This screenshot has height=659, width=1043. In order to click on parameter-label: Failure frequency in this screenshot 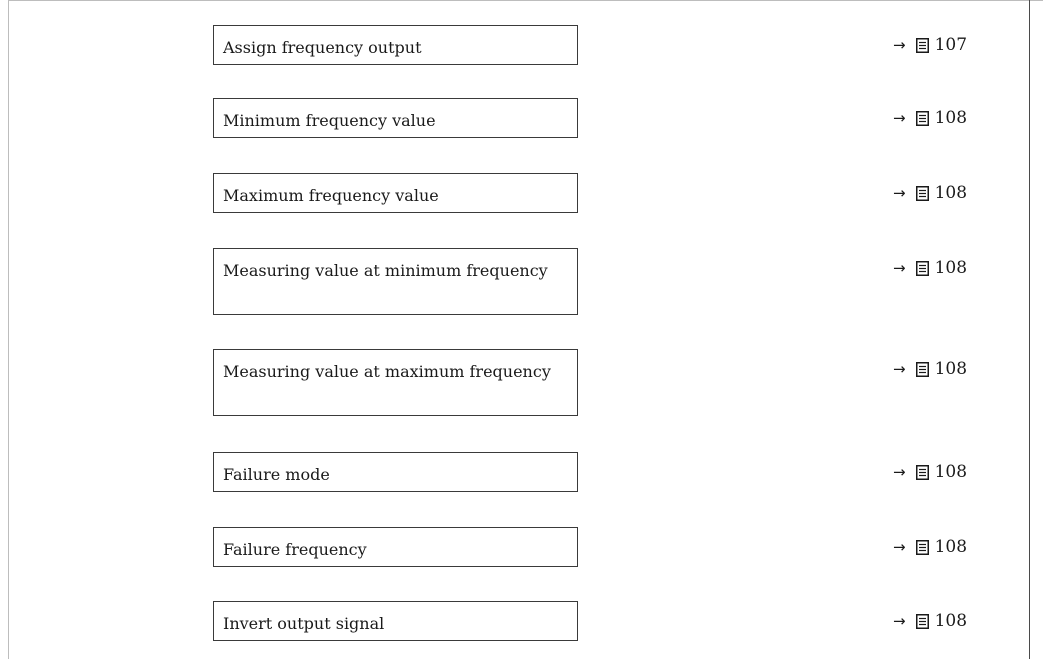, I will do `click(295, 549)`.